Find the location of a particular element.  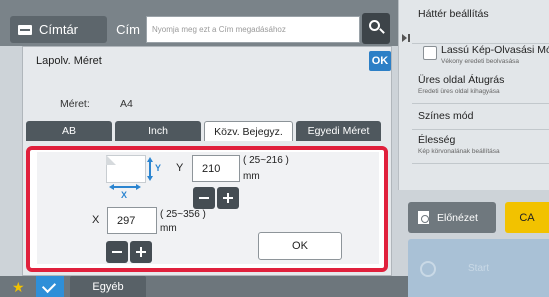

y-minus-button is located at coordinates (204, 198).